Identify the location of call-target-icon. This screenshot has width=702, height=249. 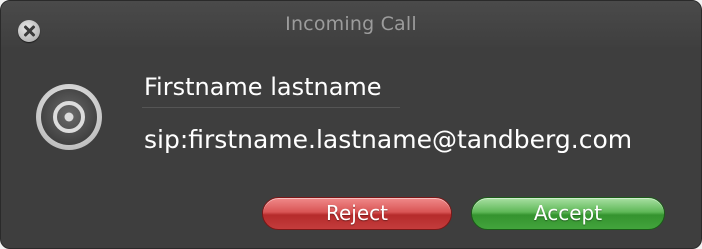
(69, 117).